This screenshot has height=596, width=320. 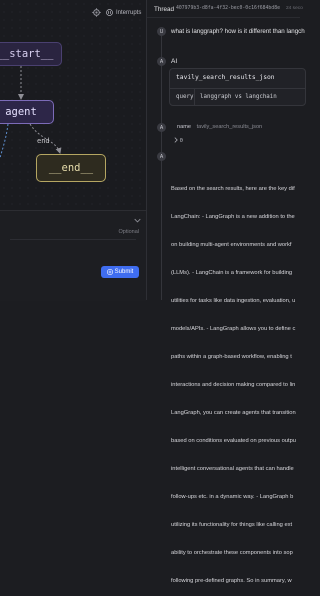 I want to click on tool-call-args-row: query langgraph vs langchain, so click(x=237, y=96).